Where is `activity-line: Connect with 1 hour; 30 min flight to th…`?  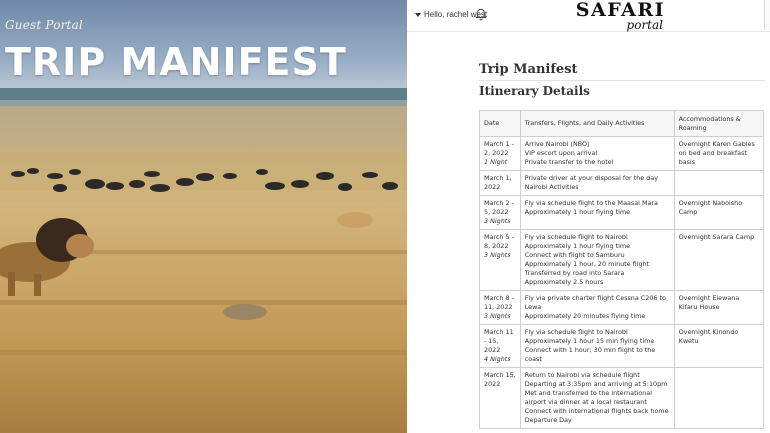
activity-line: Connect with 1 hour; 30 min flight to th… is located at coordinates (590, 354).